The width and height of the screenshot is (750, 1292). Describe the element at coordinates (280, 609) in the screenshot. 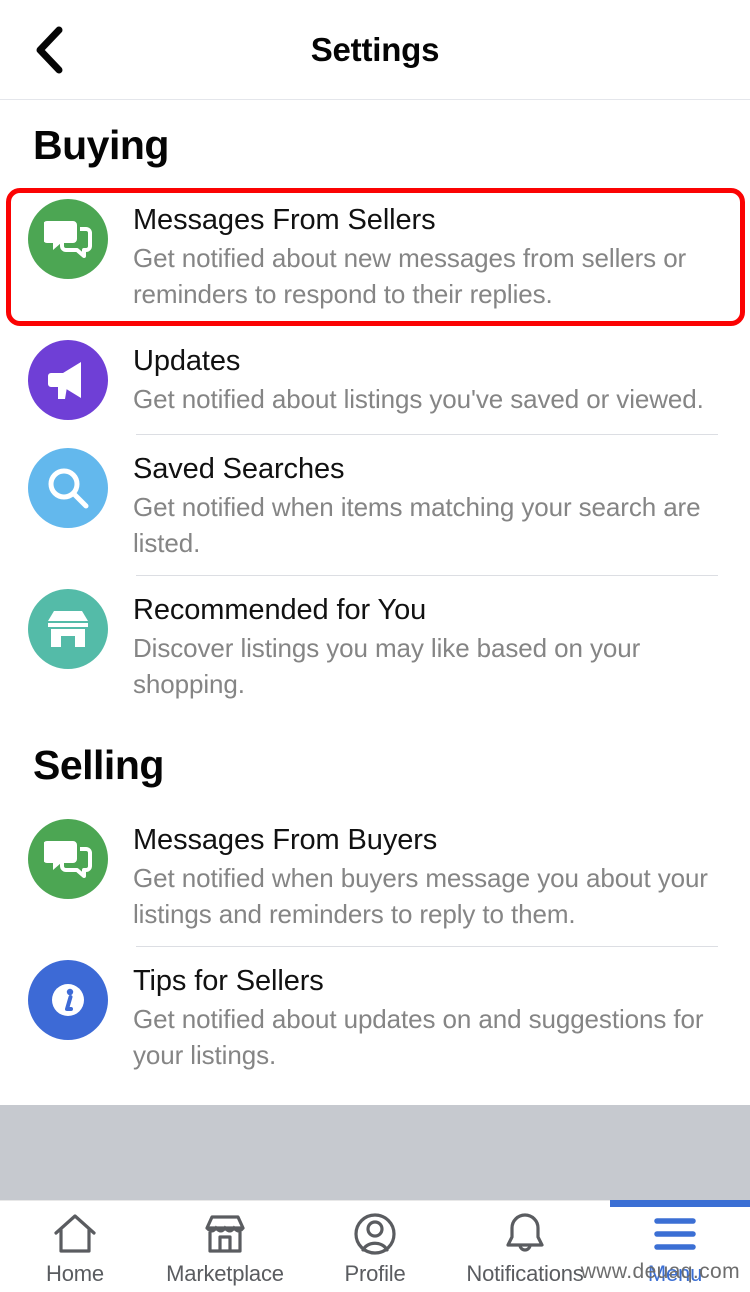

I see `row-title: Recommended for You` at that location.